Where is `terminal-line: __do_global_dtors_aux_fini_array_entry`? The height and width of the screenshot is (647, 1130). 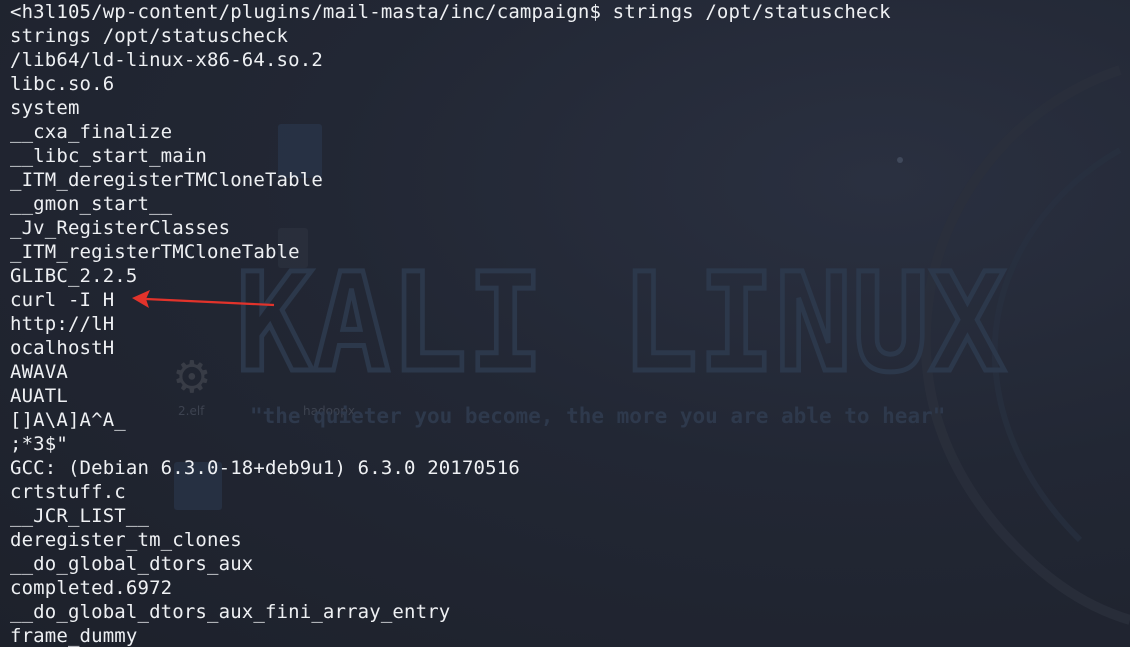
terminal-line: __do_global_dtors_aux_fini_array_entry is located at coordinates (230, 612).